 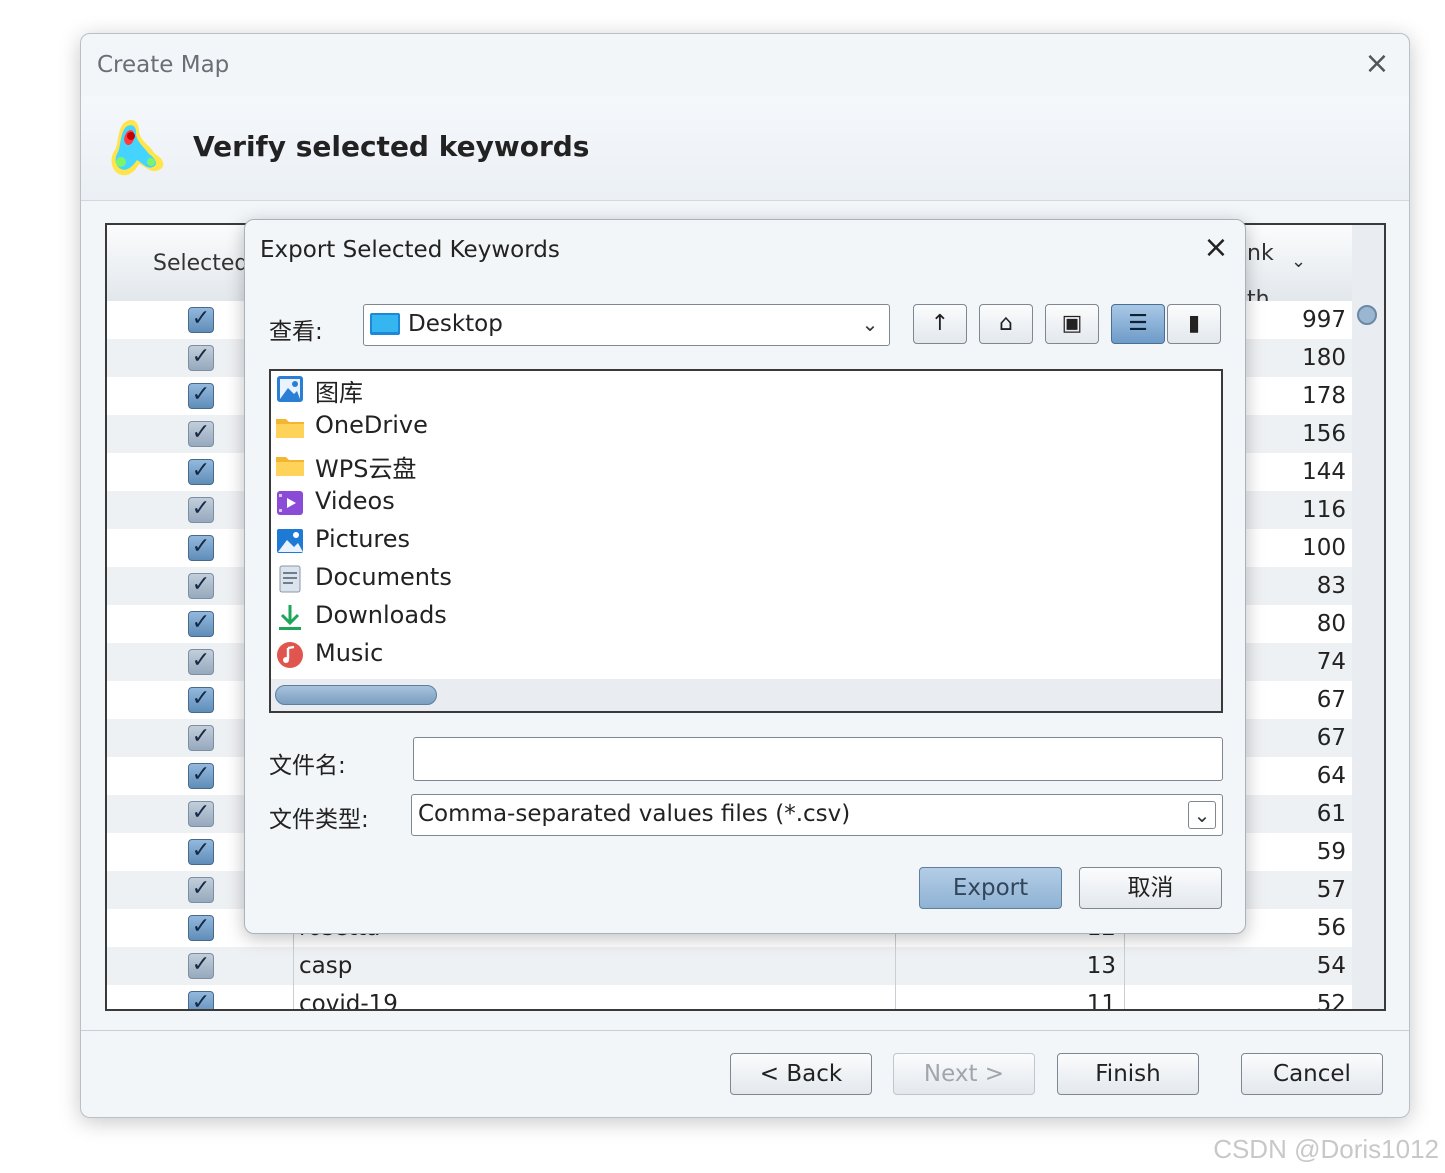 I want to click on file-name: Music, so click(x=349, y=653).